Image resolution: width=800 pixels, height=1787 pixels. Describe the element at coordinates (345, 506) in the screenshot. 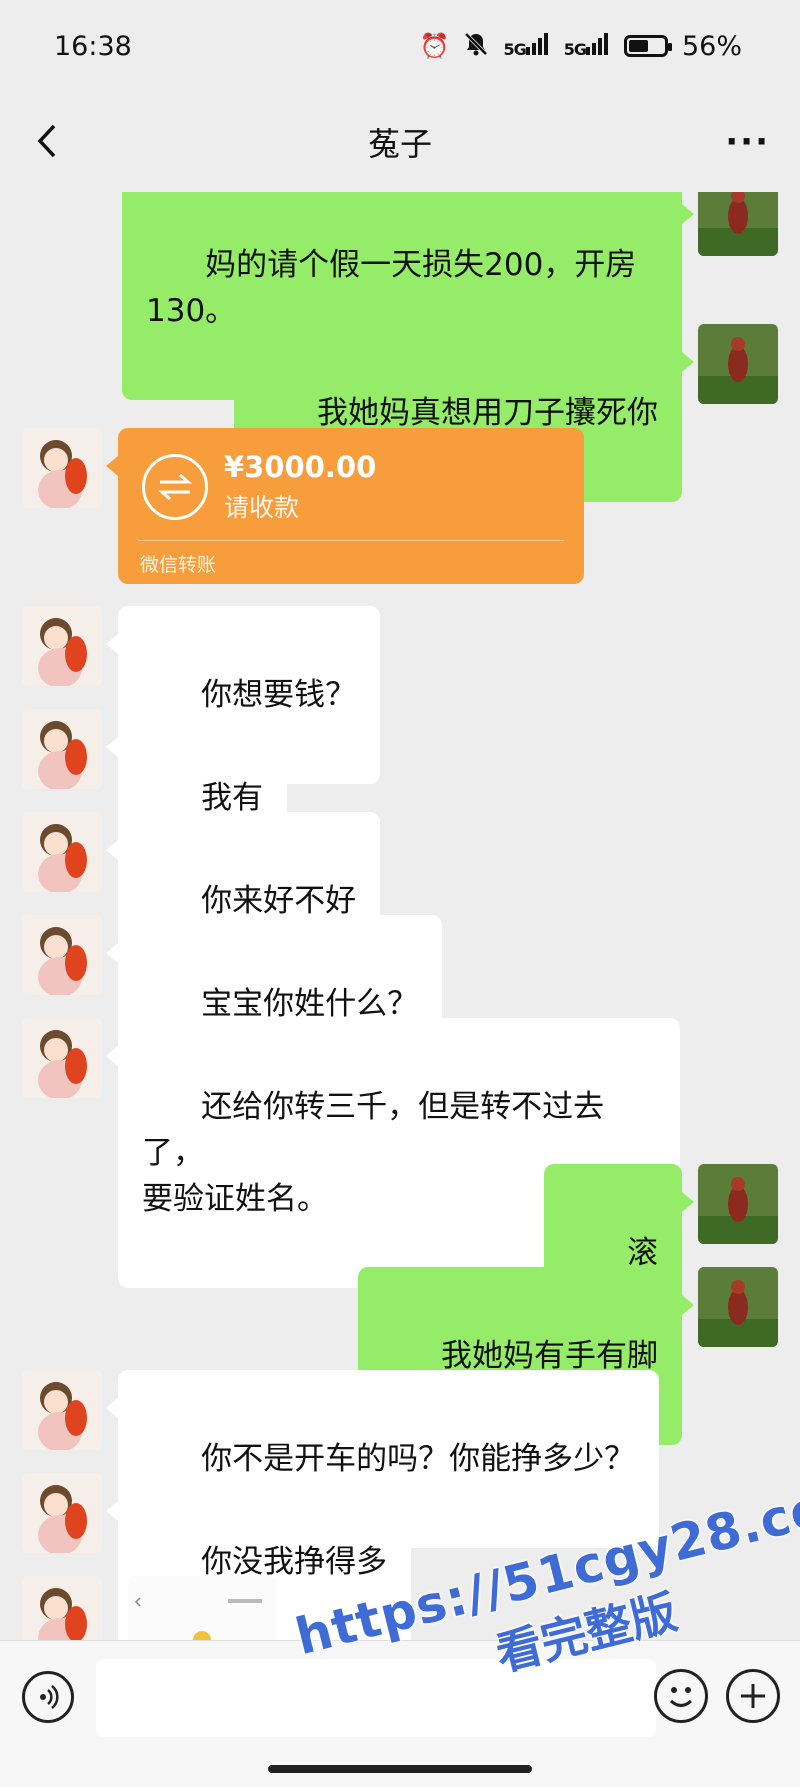

I see `transfer-card: ¥3000.00 请收款 微信转账` at that location.